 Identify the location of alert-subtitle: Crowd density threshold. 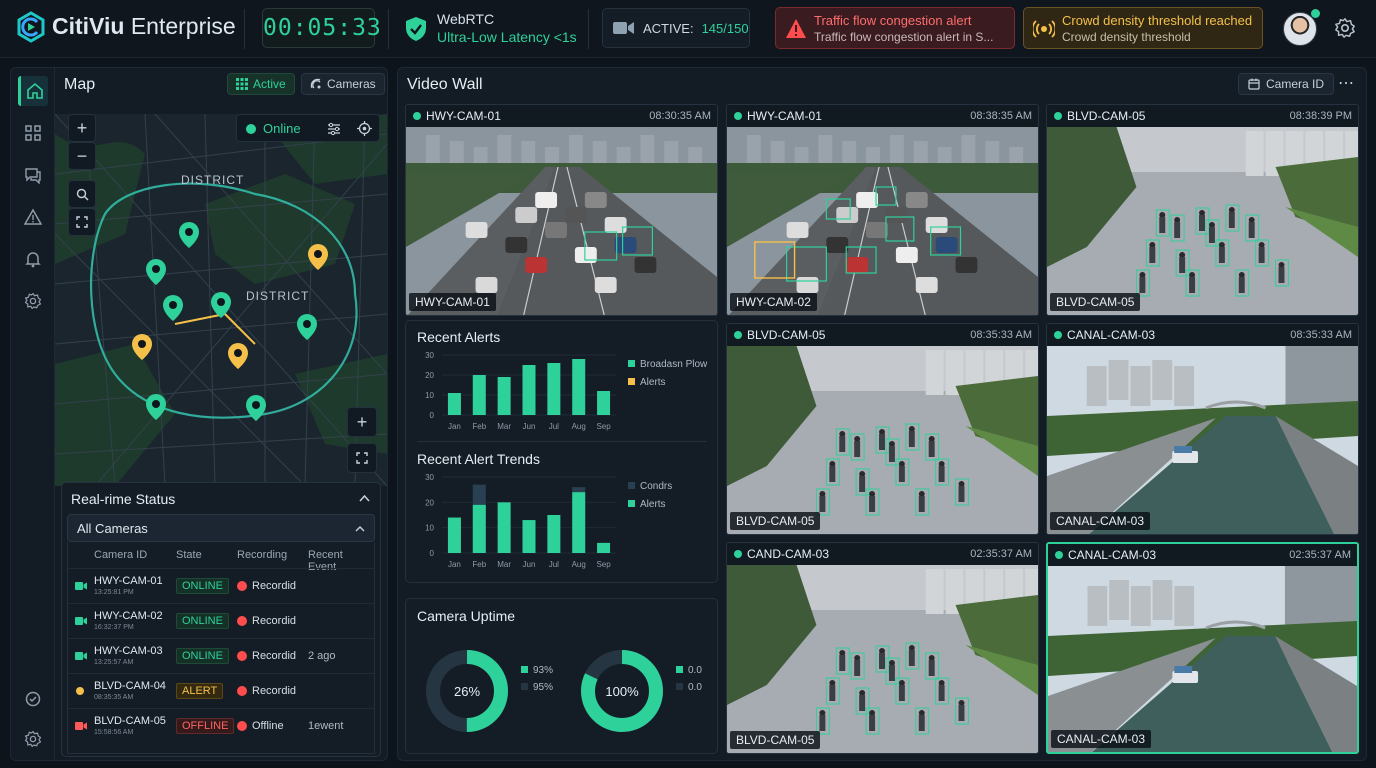
(1126, 37).